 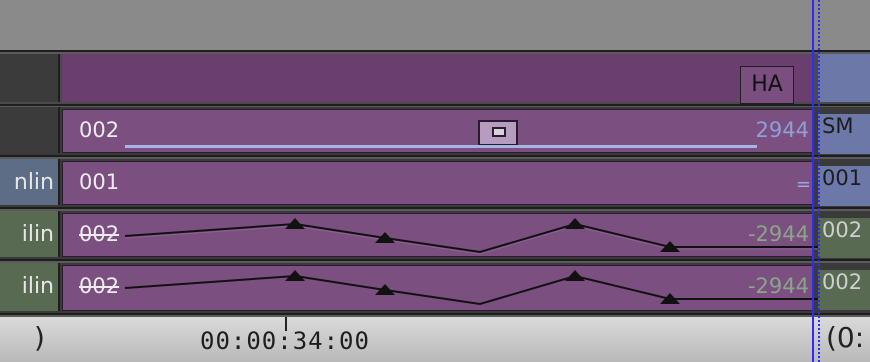 What do you see at coordinates (286, 324) in the screenshot?
I see `ruler-tick` at bounding box center [286, 324].